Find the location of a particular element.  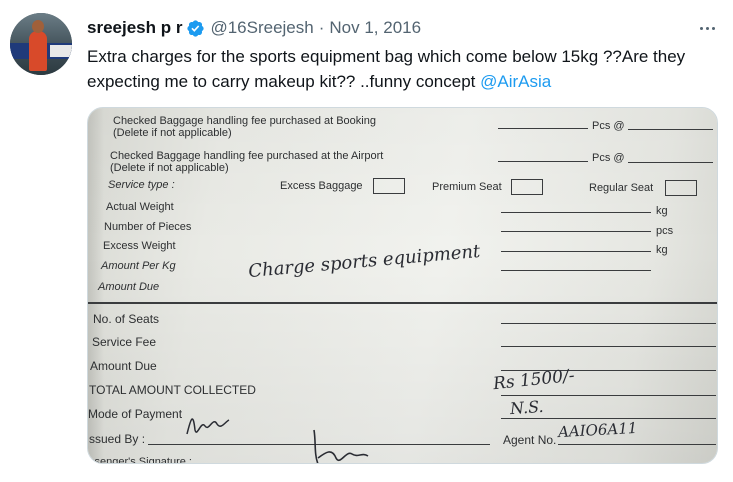

unit-kg-2: kg is located at coordinates (662, 250).